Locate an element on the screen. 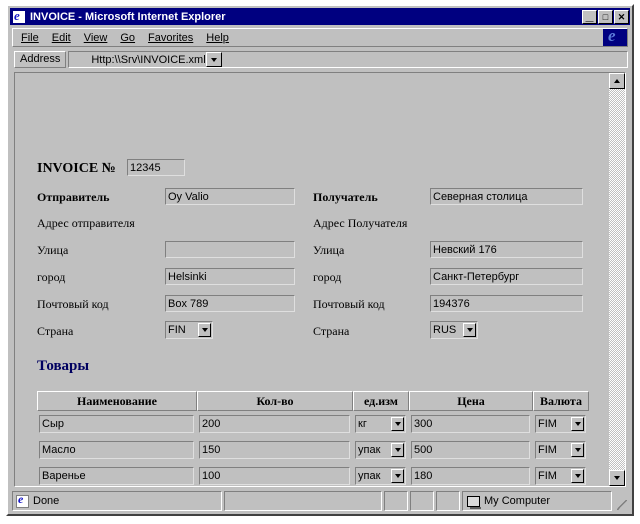 The image size is (640, 524). menu-item-go-label: Go is located at coordinates (128, 37).